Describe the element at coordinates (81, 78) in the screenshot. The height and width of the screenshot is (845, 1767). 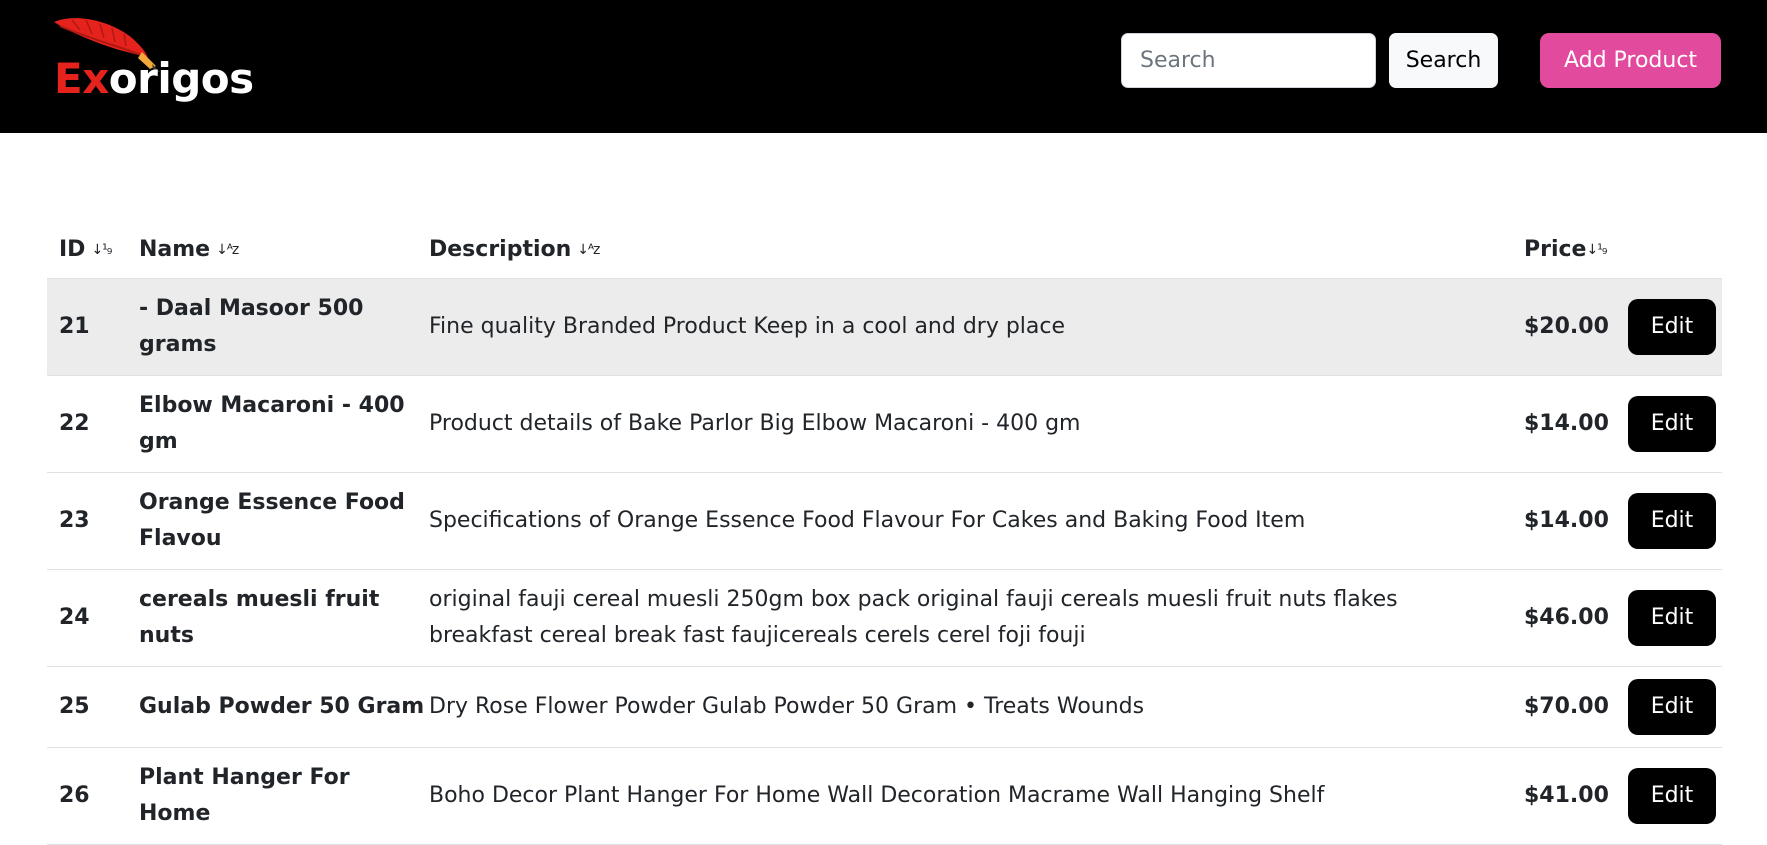
I see `brand-wordmark-part1: Ex` at that location.